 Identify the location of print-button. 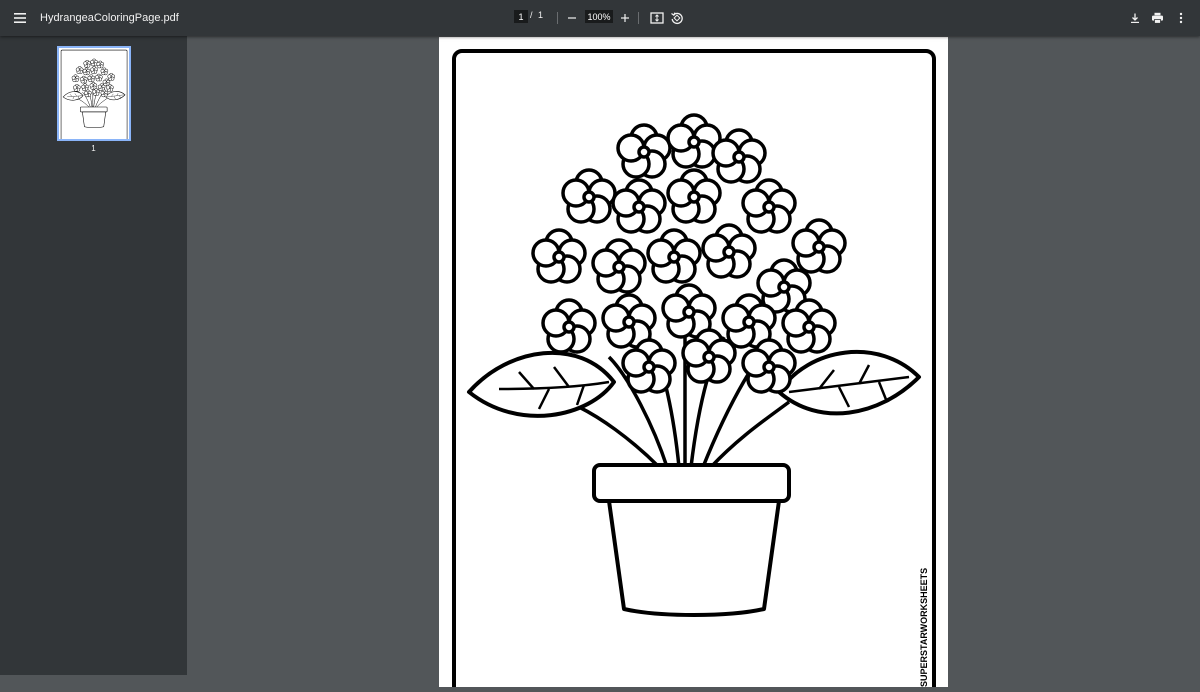
(1157, 18).